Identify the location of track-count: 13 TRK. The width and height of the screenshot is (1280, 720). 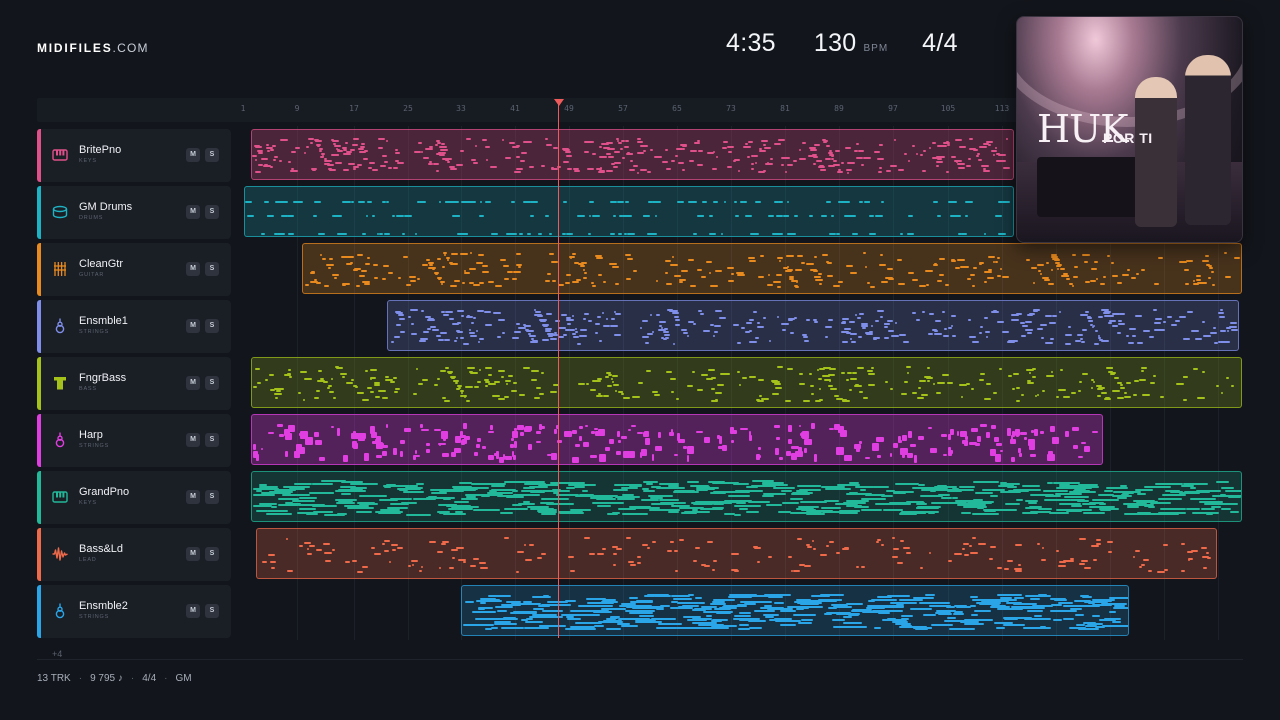
(54, 678).